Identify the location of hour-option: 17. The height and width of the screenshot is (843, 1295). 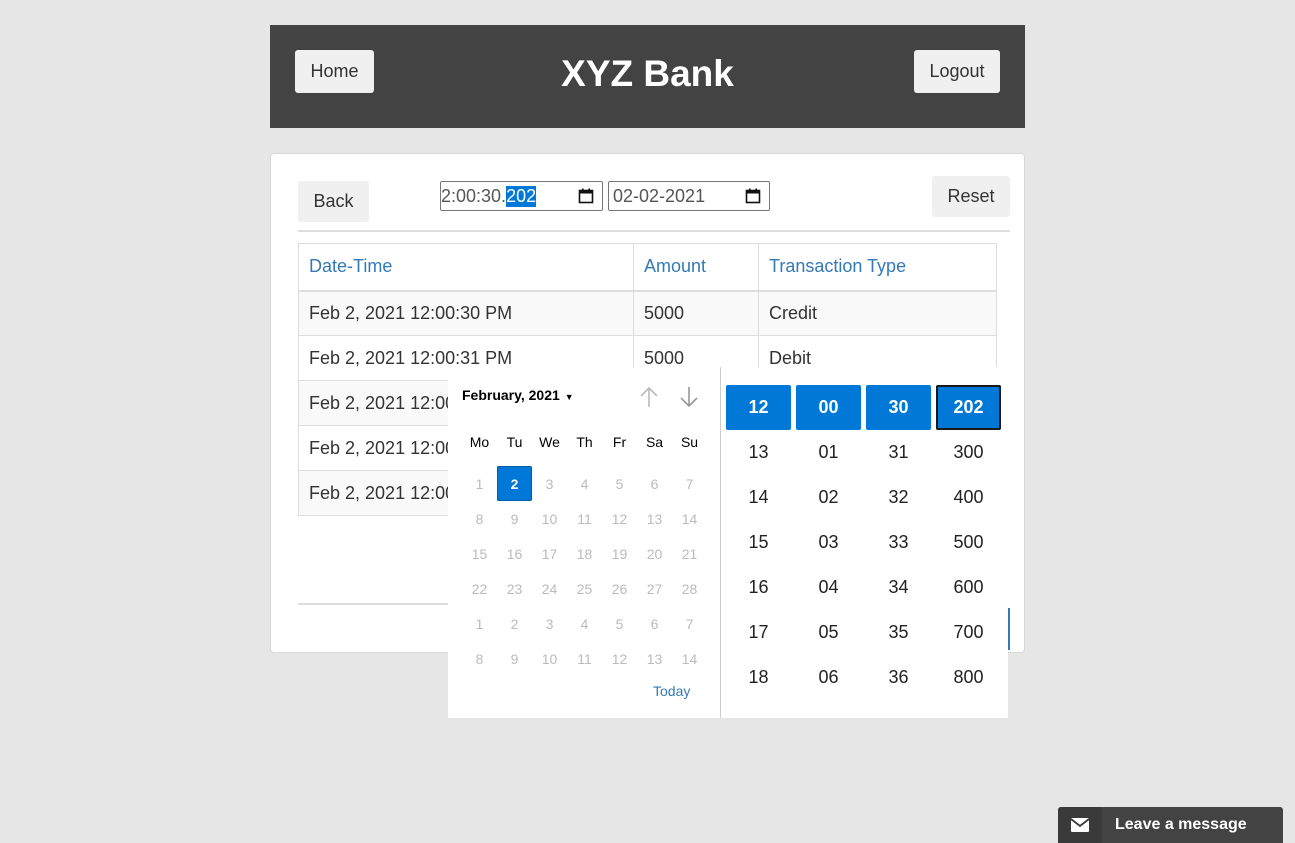
(758, 632).